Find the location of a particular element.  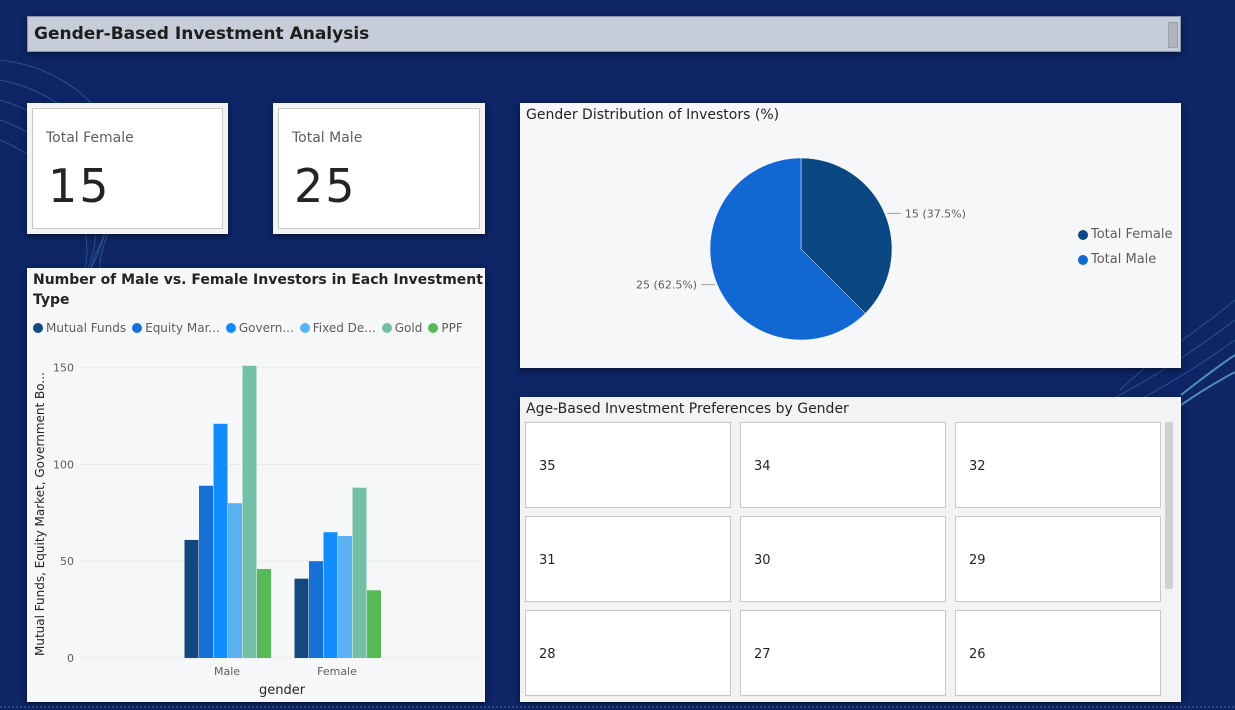

legend-total-male: Total Male is located at coordinates (1125, 259).